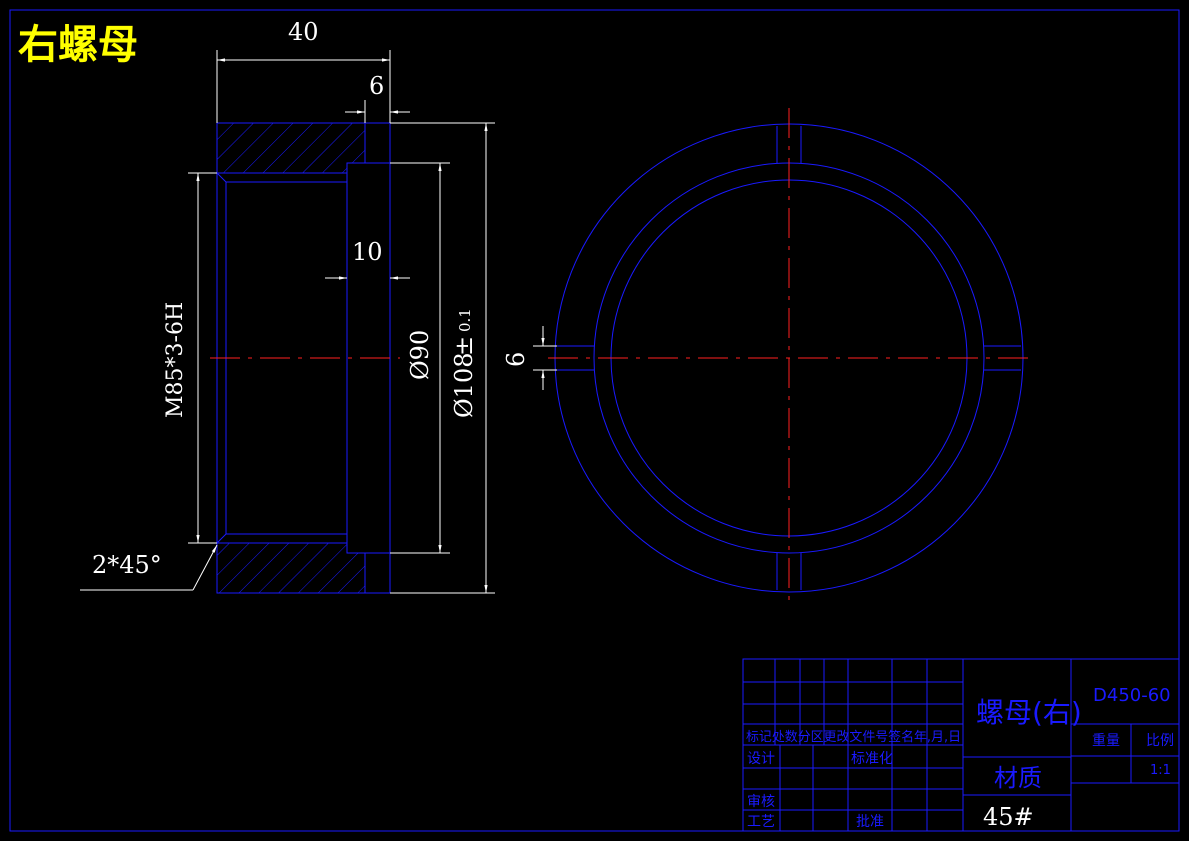 The height and width of the screenshot is (841, 1189). I want to click on scale-label: 比例, so click(1160, 741).